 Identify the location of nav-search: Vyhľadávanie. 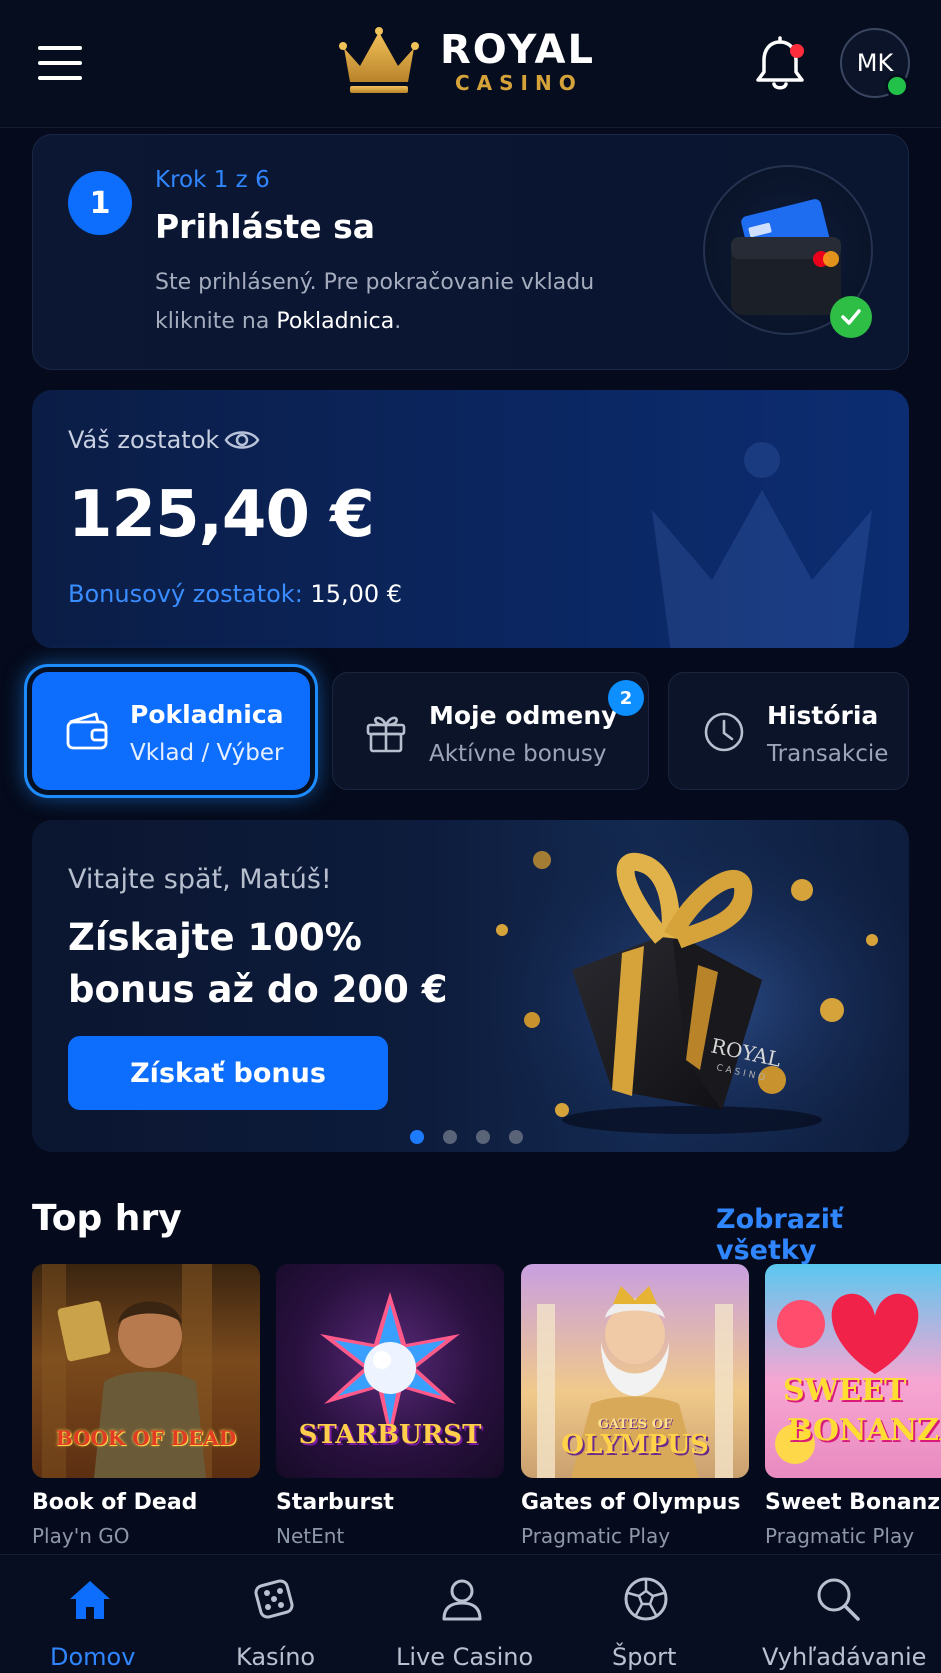
(841, 1614).